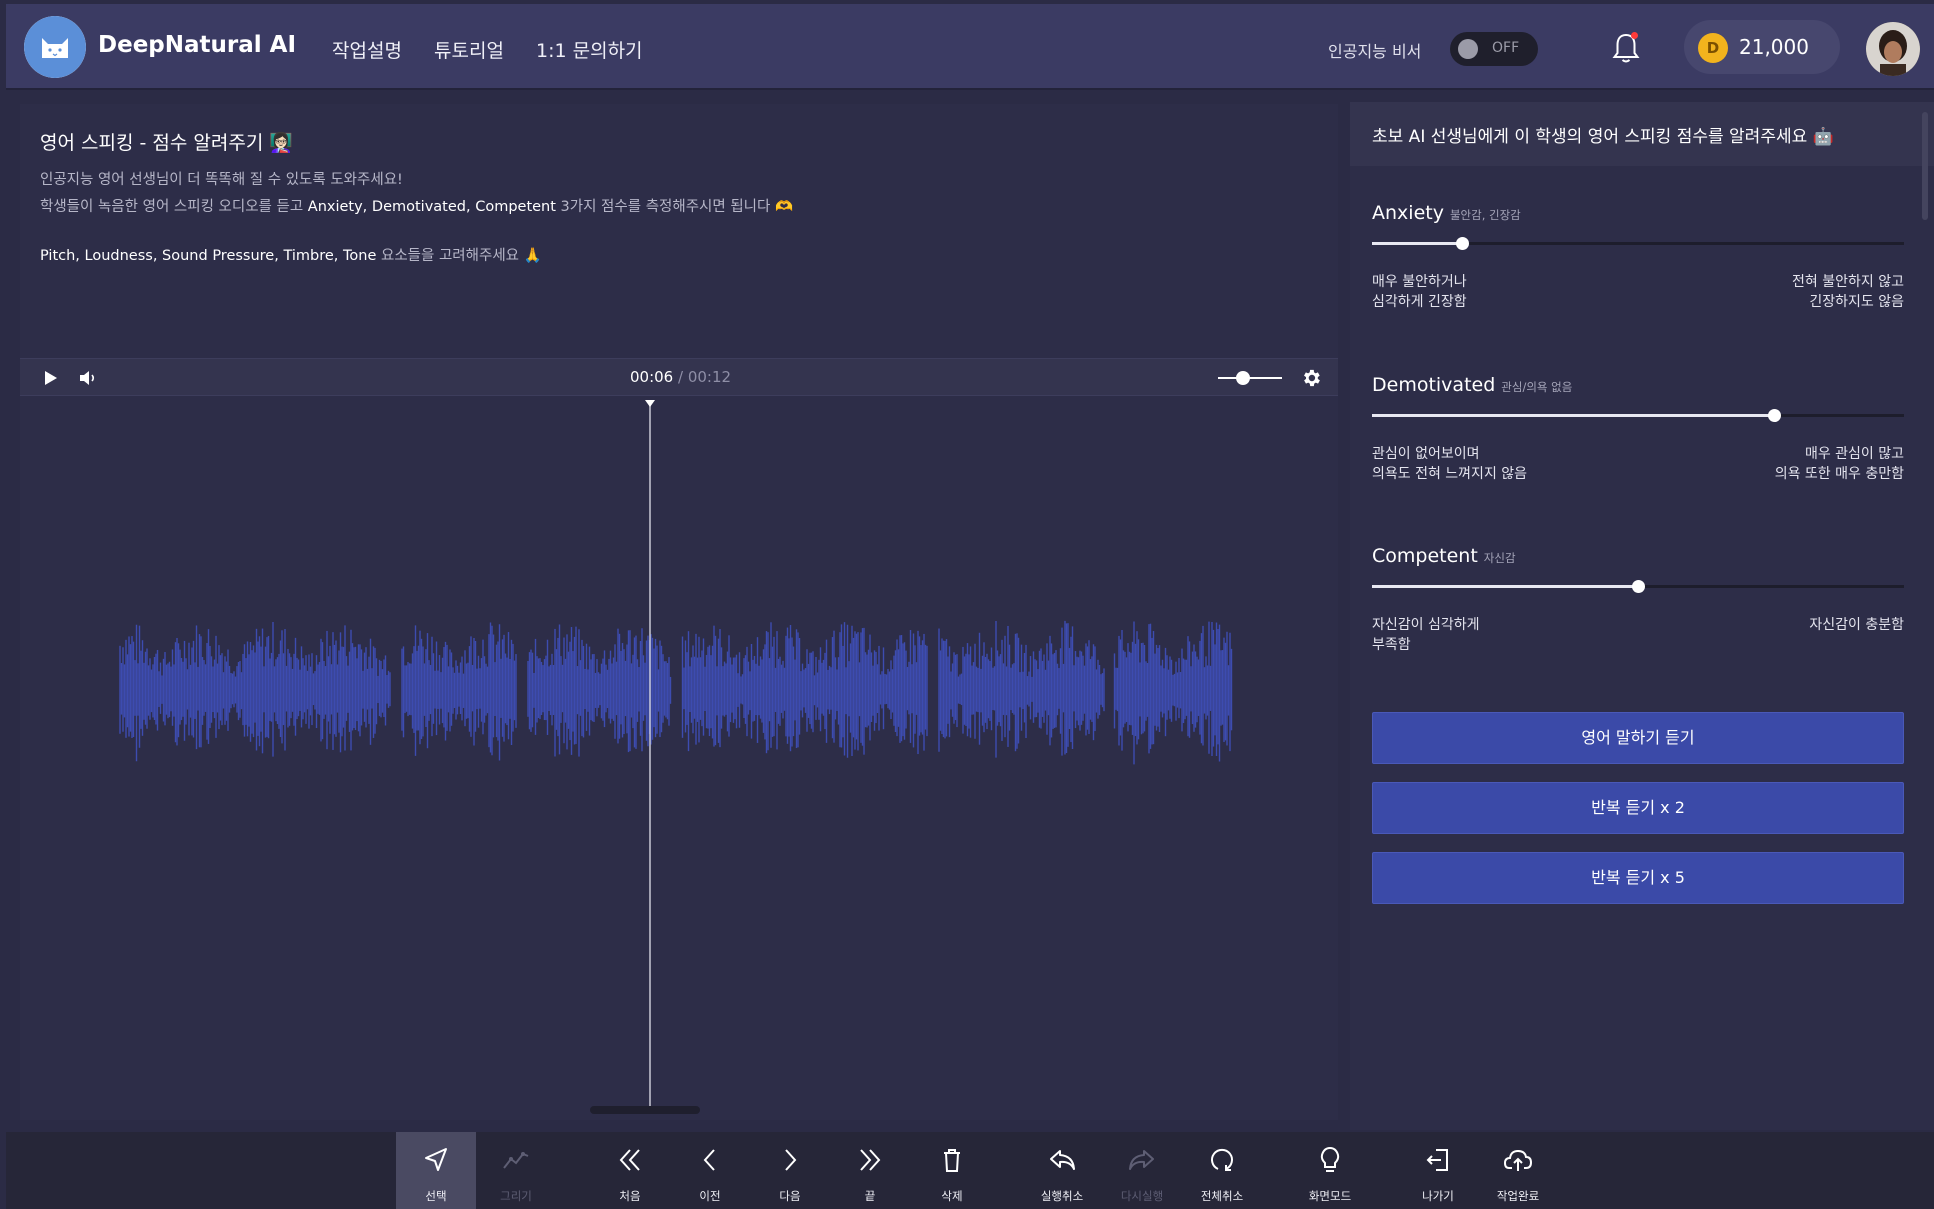 The height and width of the screenshot is (1209, 1934). I want to click on double-chevron-left-icon, so click(629, 1160).